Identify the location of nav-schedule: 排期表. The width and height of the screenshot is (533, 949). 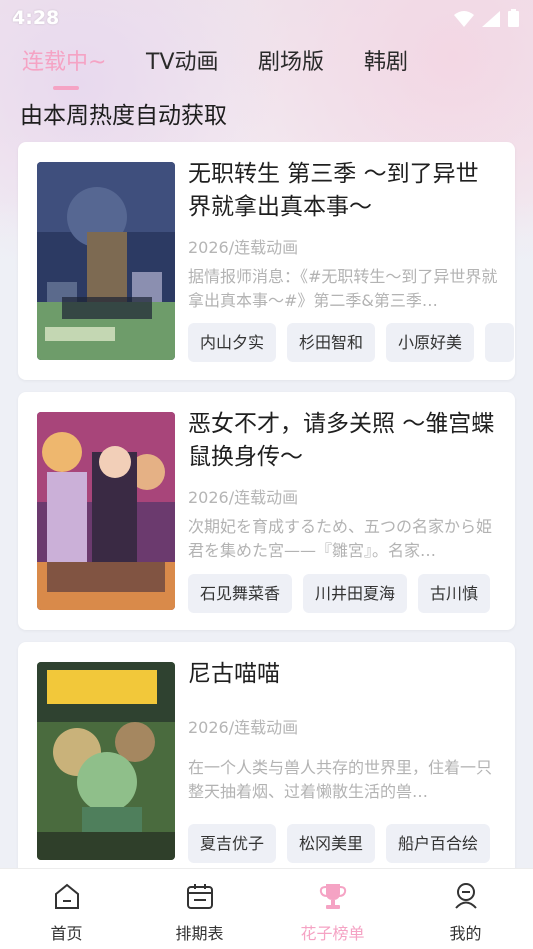
(199, 909).